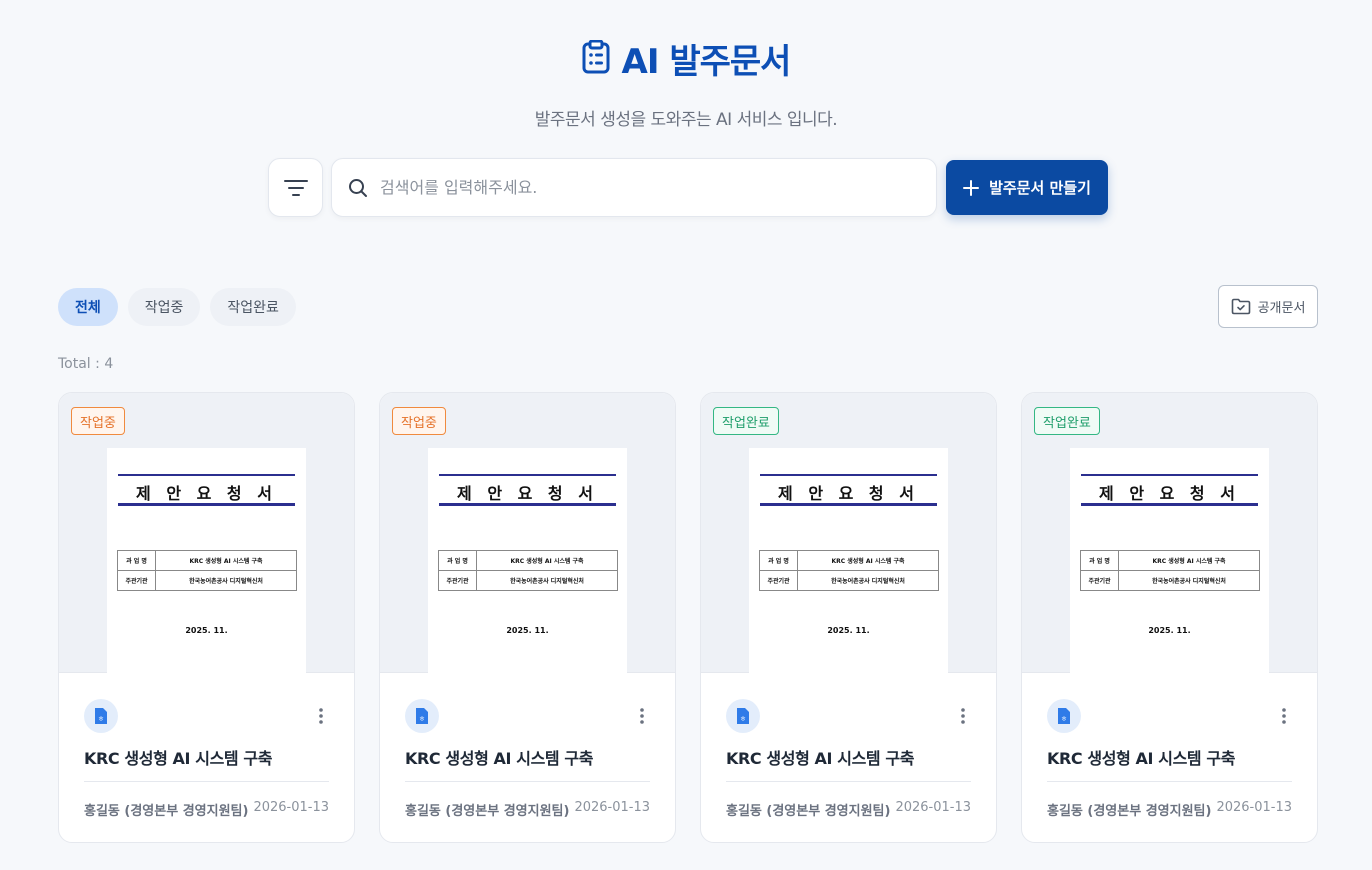 Image resolution: width=1372 pixels, height=870 pixels. Describe the element at coordinates (164, 307) in the screenshot. I see `tab-working: 작업중` at that location.